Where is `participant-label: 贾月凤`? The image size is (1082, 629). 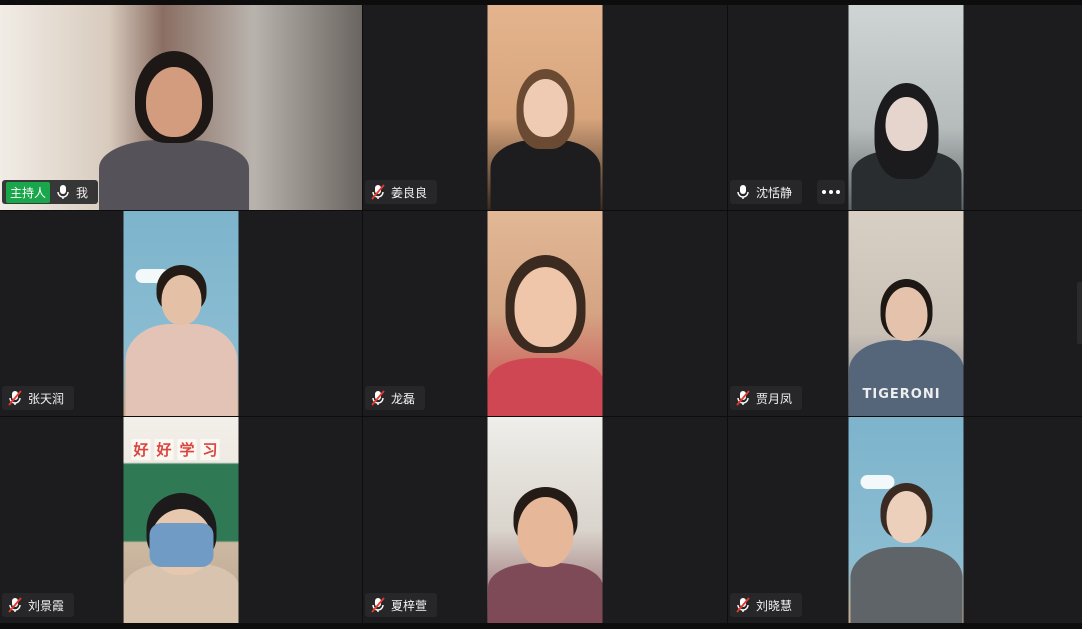 participant-label: 贾月凤 is located at coordinates (766, 398).